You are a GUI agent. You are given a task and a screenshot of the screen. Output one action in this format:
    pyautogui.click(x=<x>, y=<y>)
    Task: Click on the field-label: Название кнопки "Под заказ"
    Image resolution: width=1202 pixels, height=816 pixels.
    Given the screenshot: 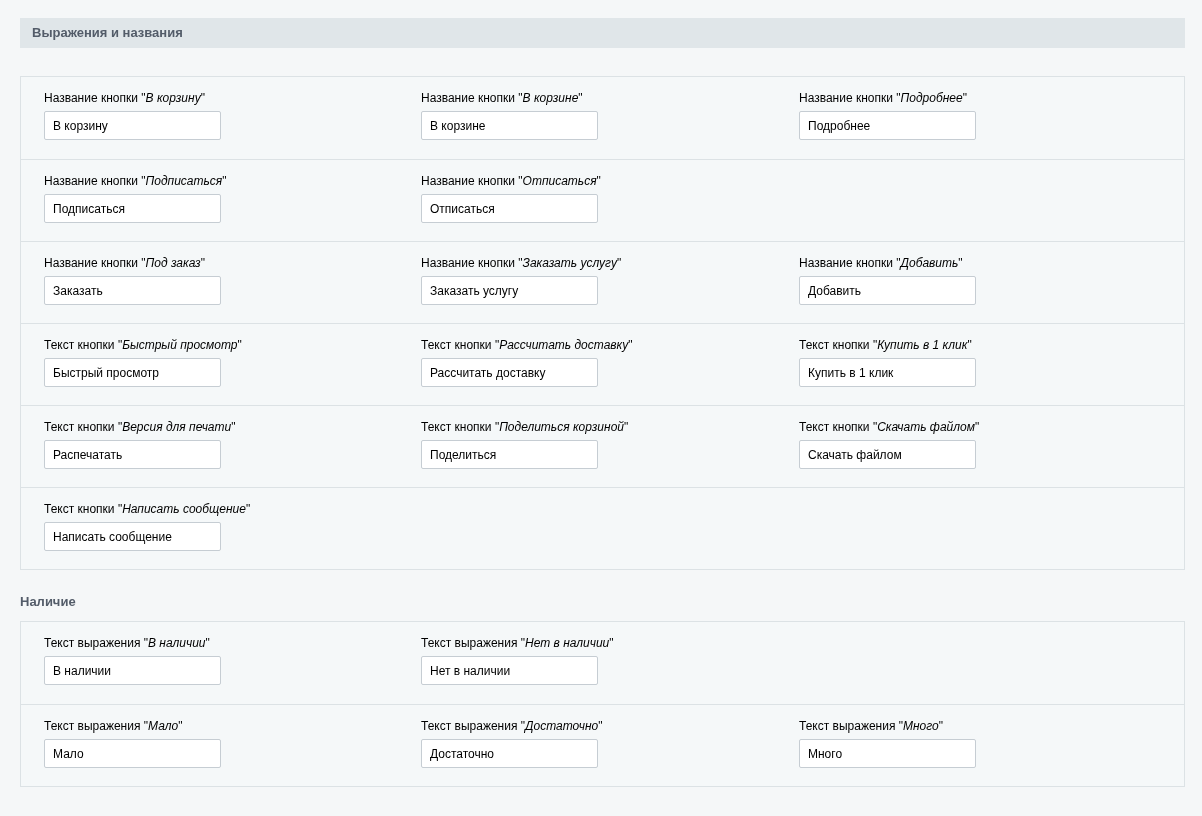 What is the action you would take?
    pyautogui.click(x=124, y=263)
    